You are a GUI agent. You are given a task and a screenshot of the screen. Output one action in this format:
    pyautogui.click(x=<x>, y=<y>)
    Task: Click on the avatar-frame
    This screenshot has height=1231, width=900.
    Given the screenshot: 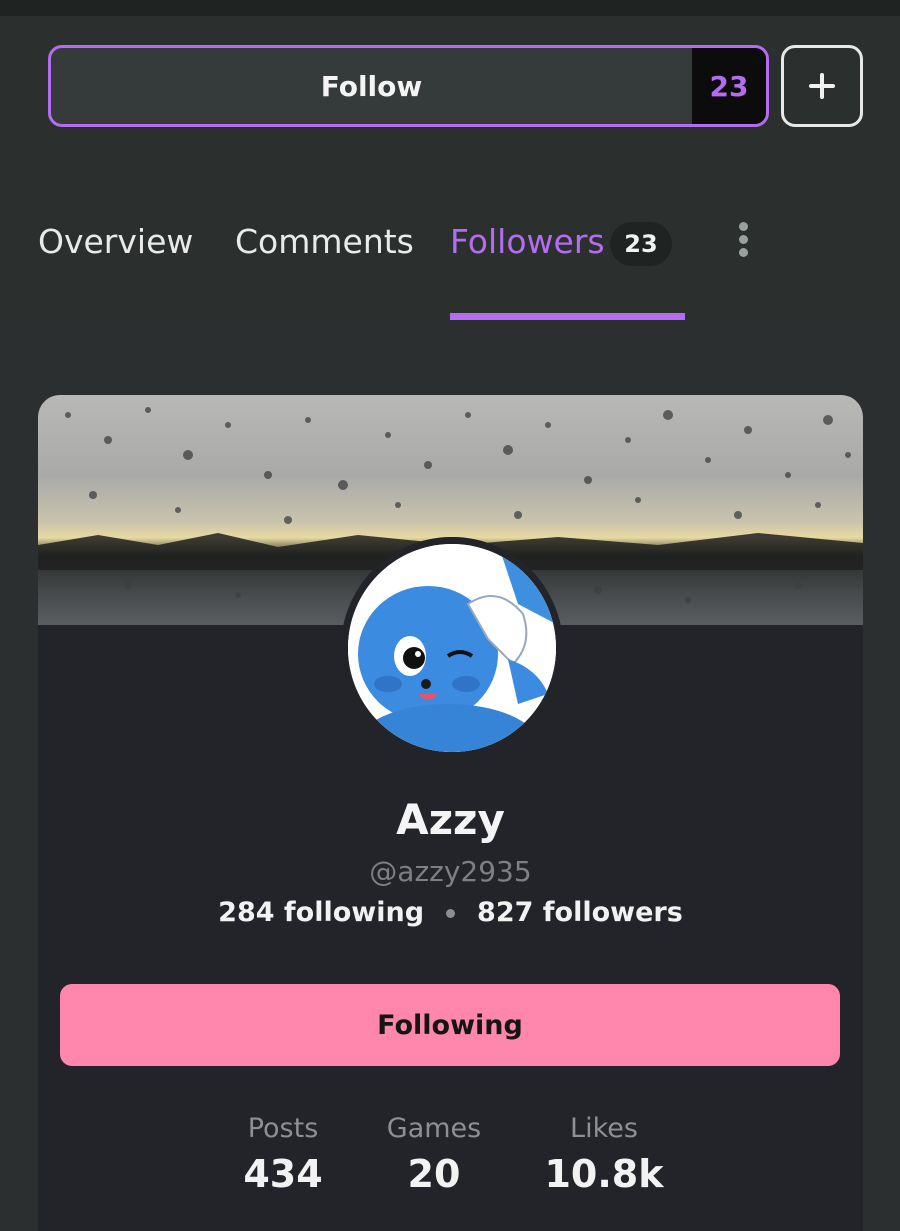 What is the action you would take?
    pyautogui.click(x=452, y=648)
    